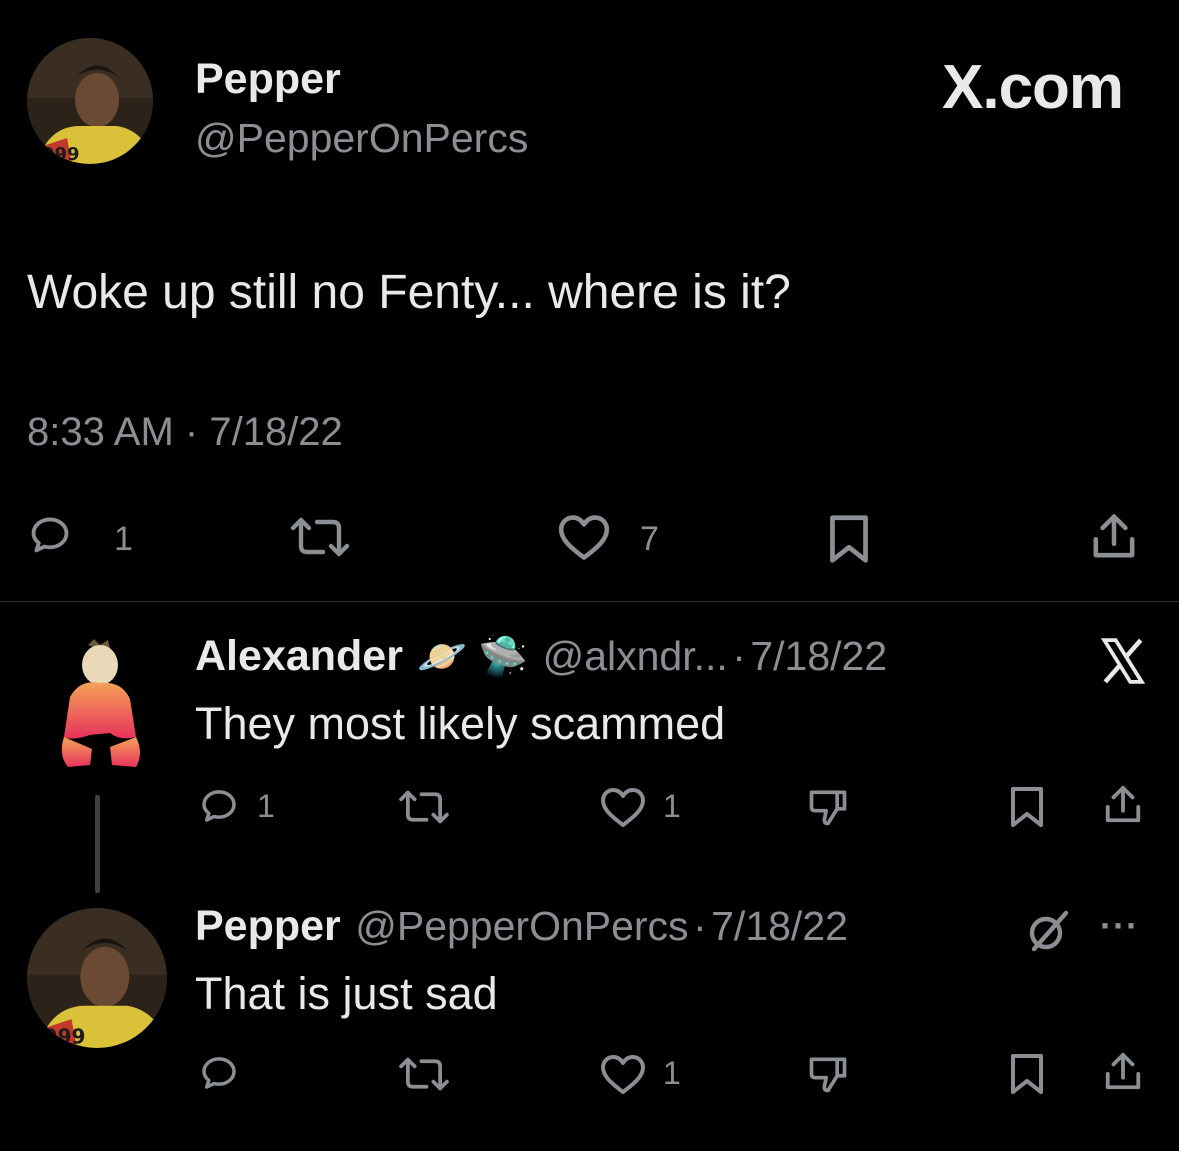 This screenshot has height=1151, width=1179. What do you see at coordinates (1119, 926) in the screenshot?
I see `more-options-button: ···` at bounding box center [1119, 926].